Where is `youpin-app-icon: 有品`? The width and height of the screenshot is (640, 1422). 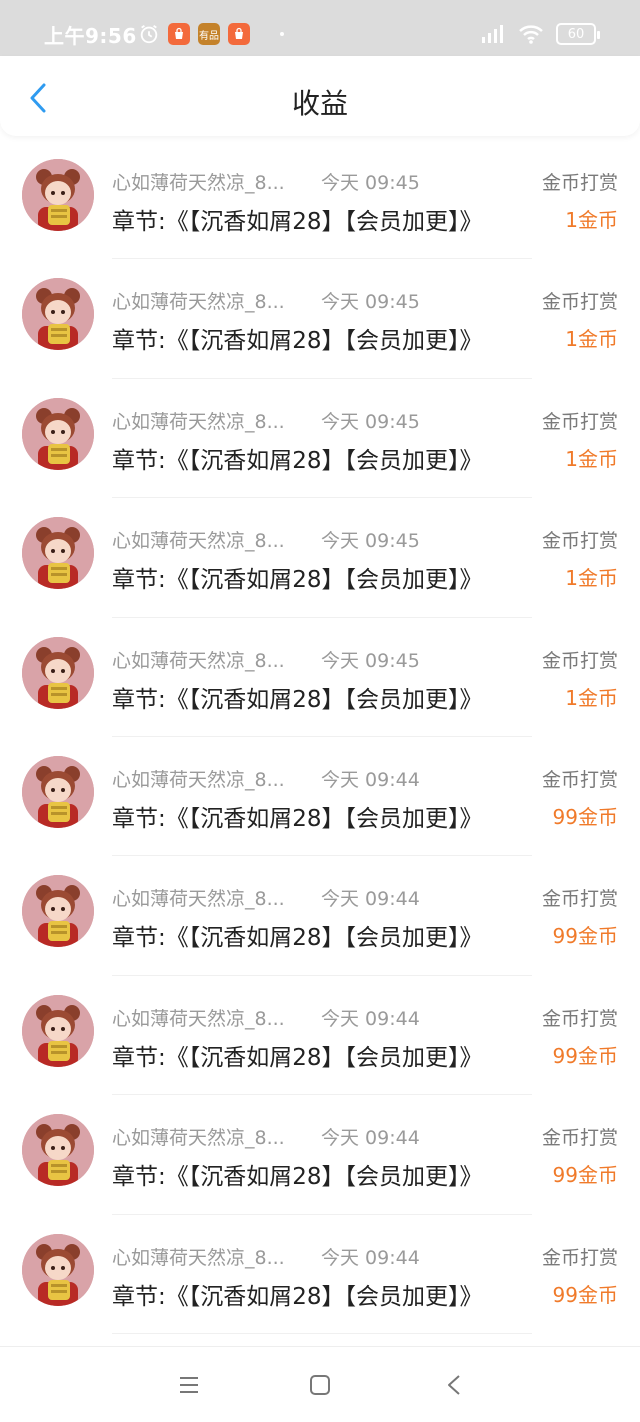
youpin-app-icon: 有品 is located at coordinates (209, 34).